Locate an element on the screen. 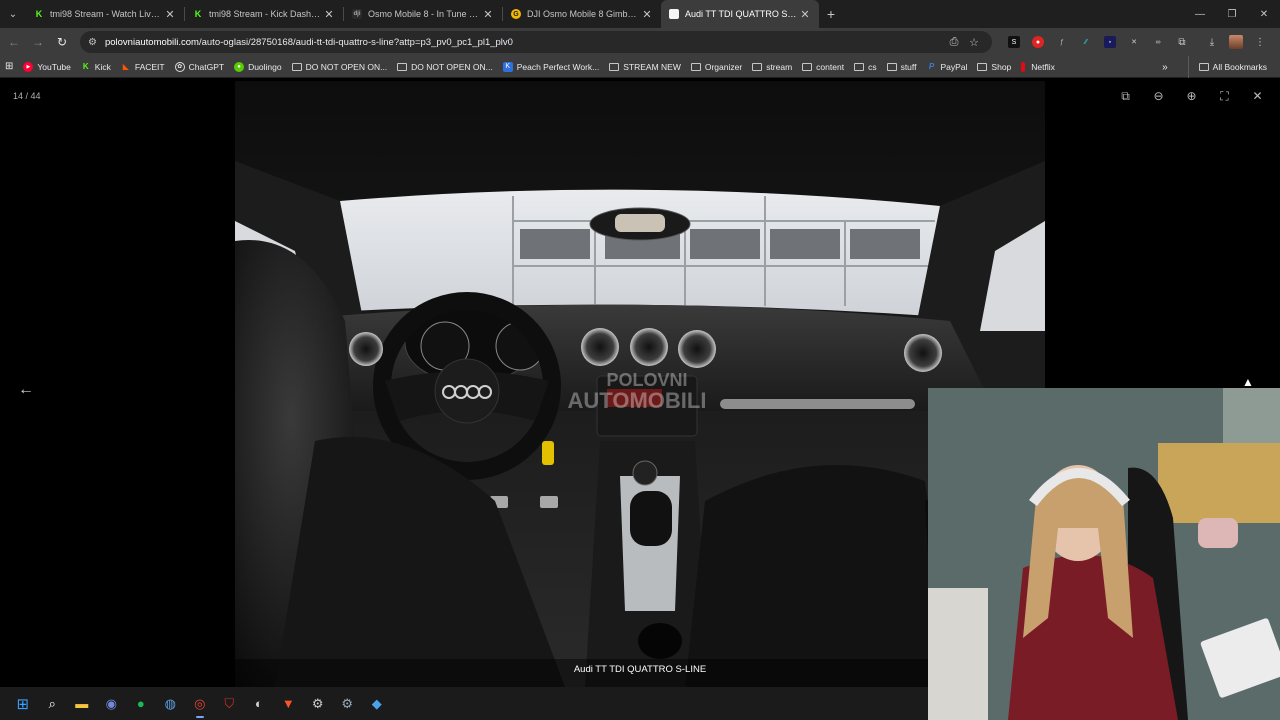 This screenshot has width=1280, height=720. settings-button: ⚙ is located at coordinates (348, 703).